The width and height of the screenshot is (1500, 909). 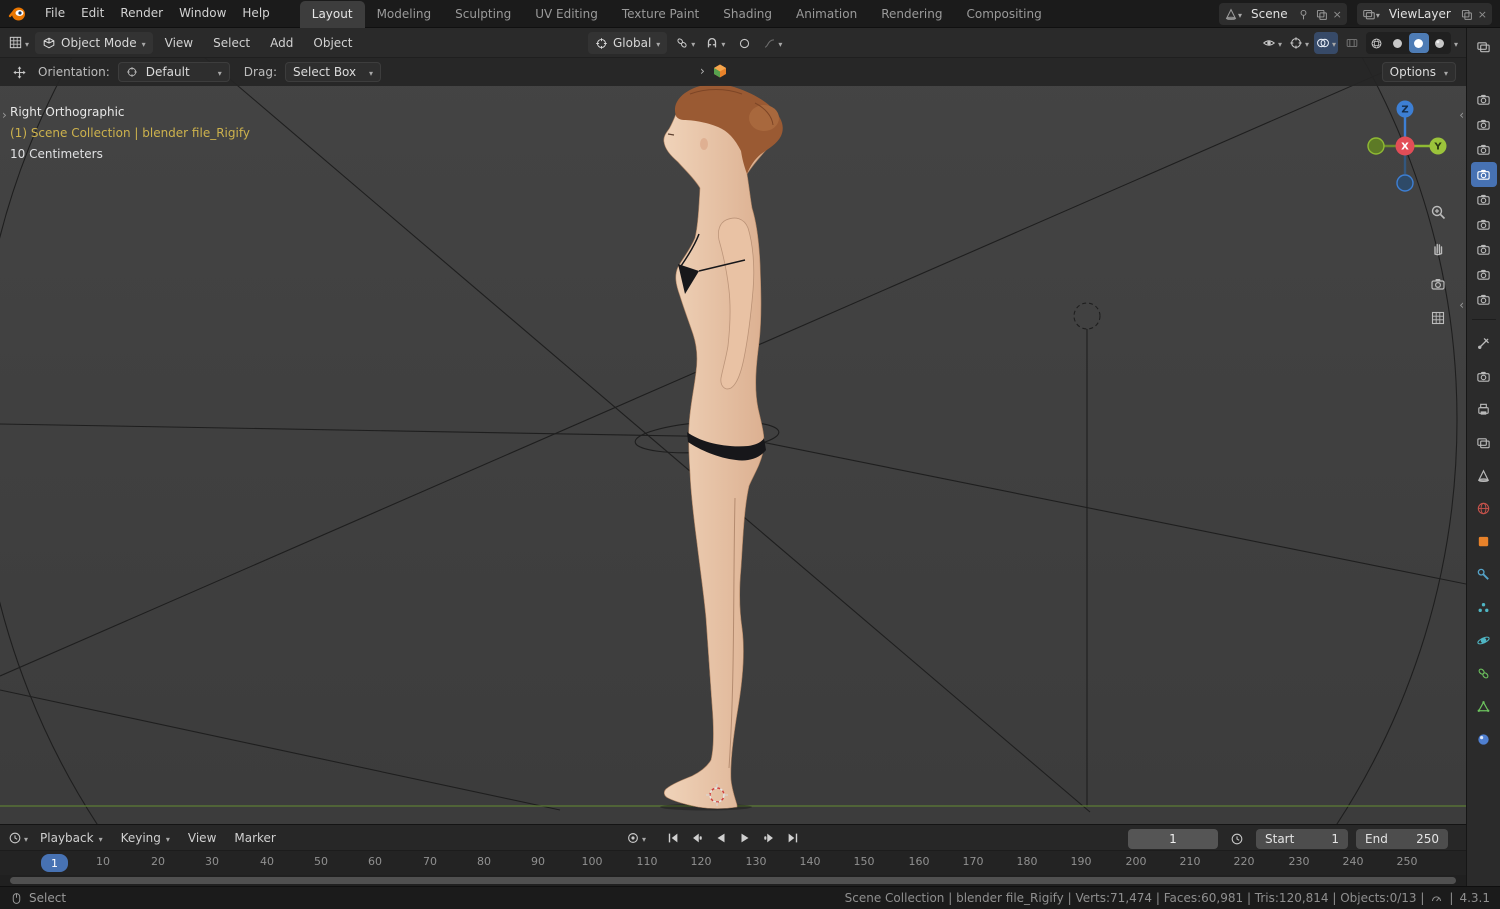 I want to click on next-keyframe-button, so click(x=769, y=838).